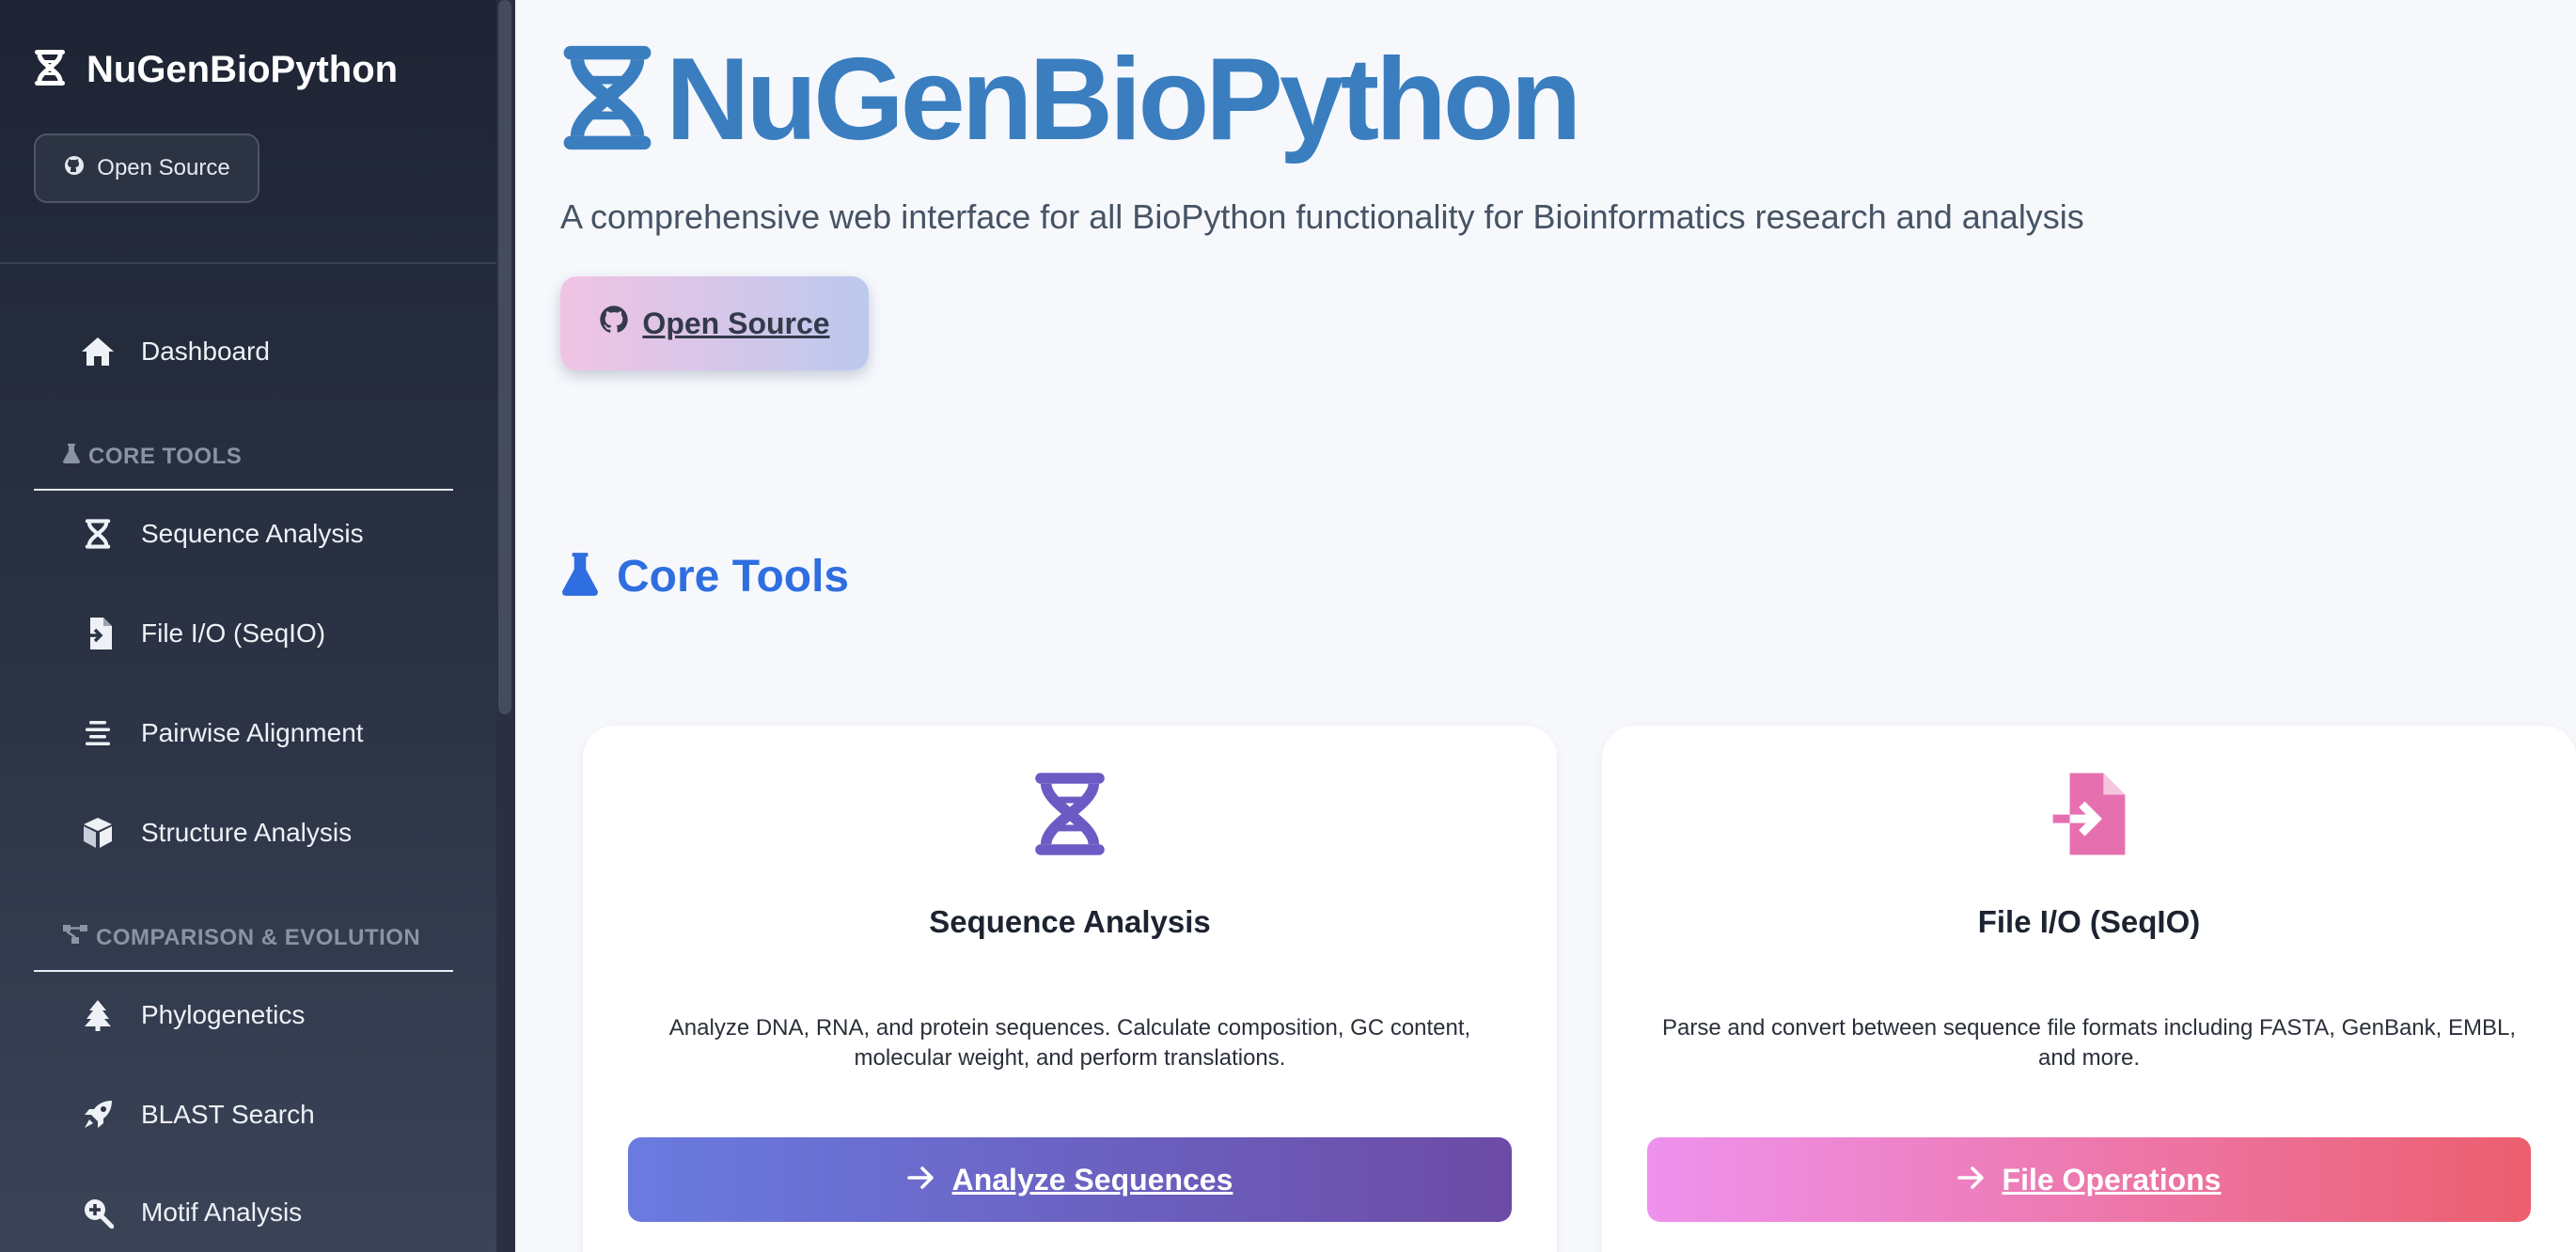 This screenshot has width=2576, height=1252. I want to click on page-title: NuGenBioPython, so click(1071, 99).